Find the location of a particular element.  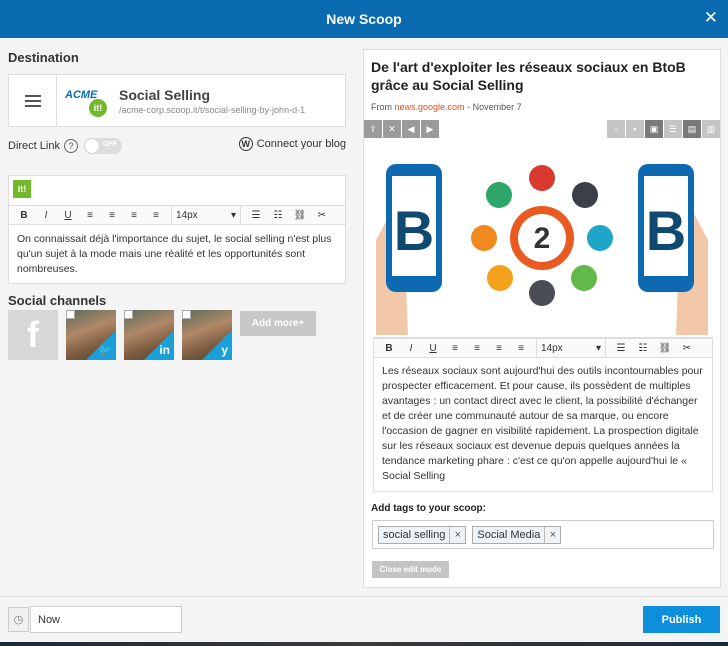

tag-label: Social Media is located at coordinates (509, 534).